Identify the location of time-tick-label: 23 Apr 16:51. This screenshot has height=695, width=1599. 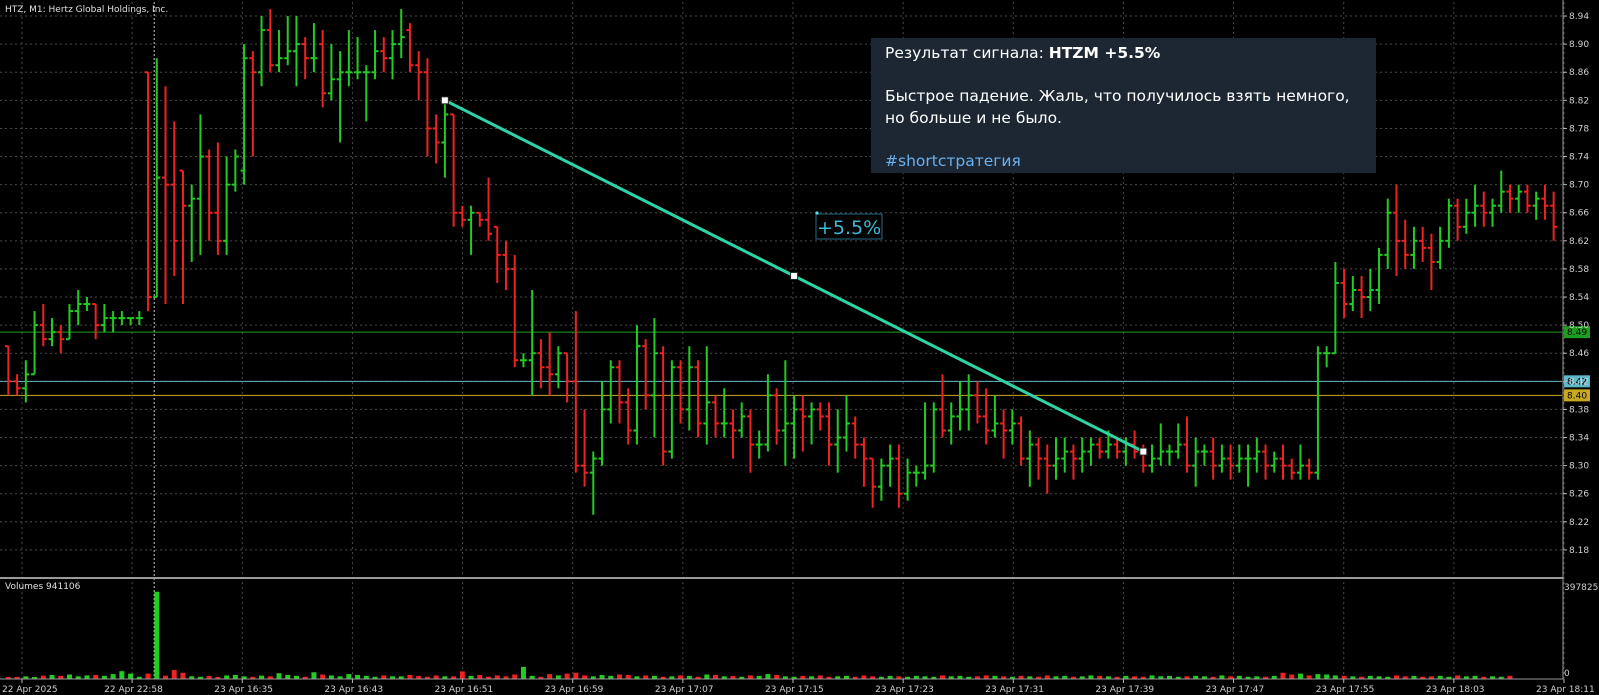
(464, 690).